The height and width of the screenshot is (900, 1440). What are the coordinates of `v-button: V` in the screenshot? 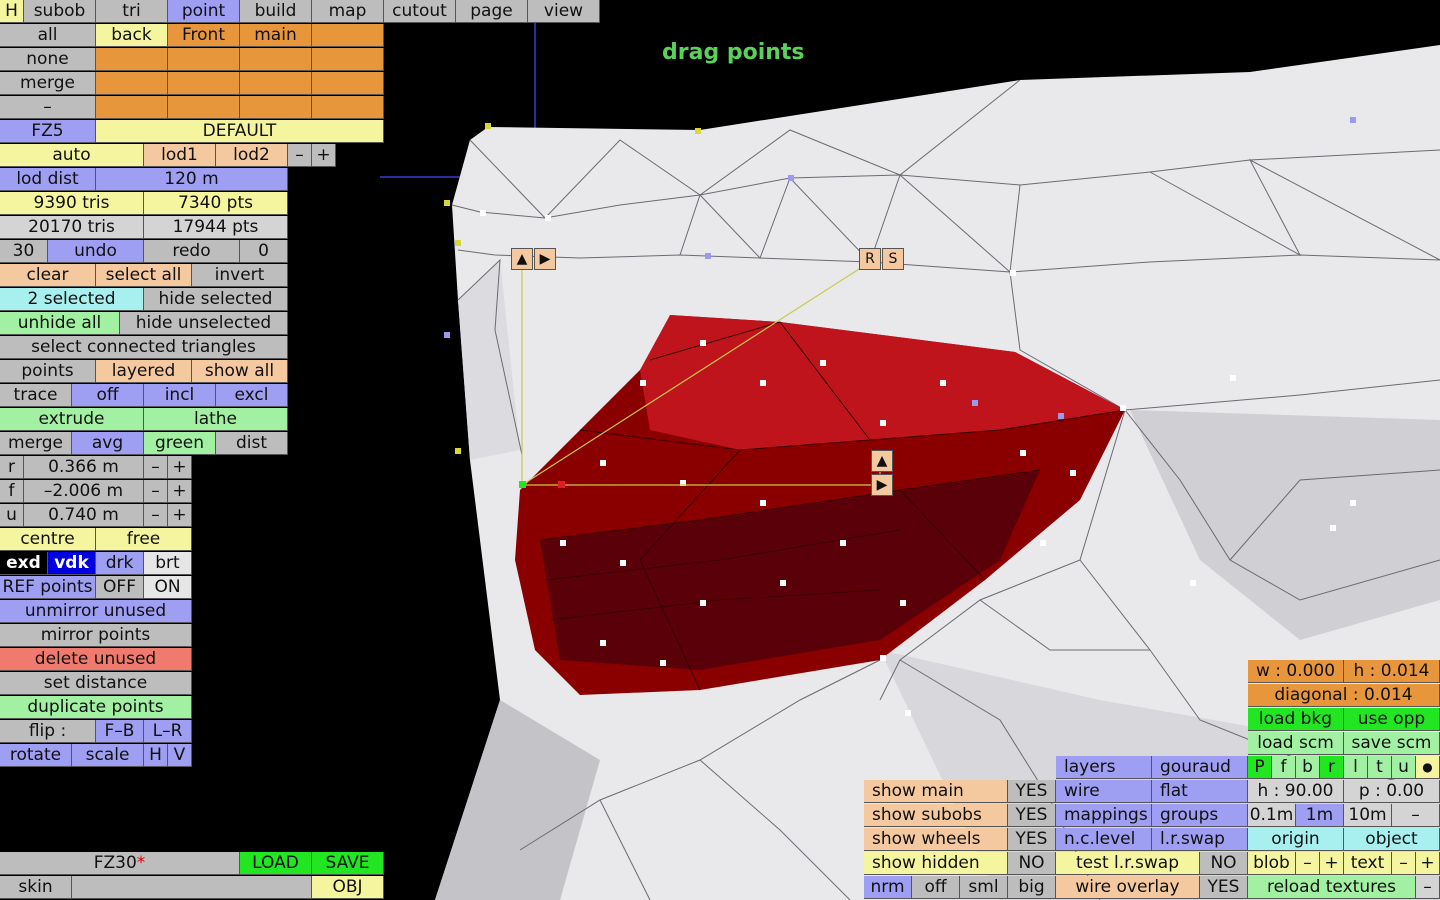 It's located at (180, 755).